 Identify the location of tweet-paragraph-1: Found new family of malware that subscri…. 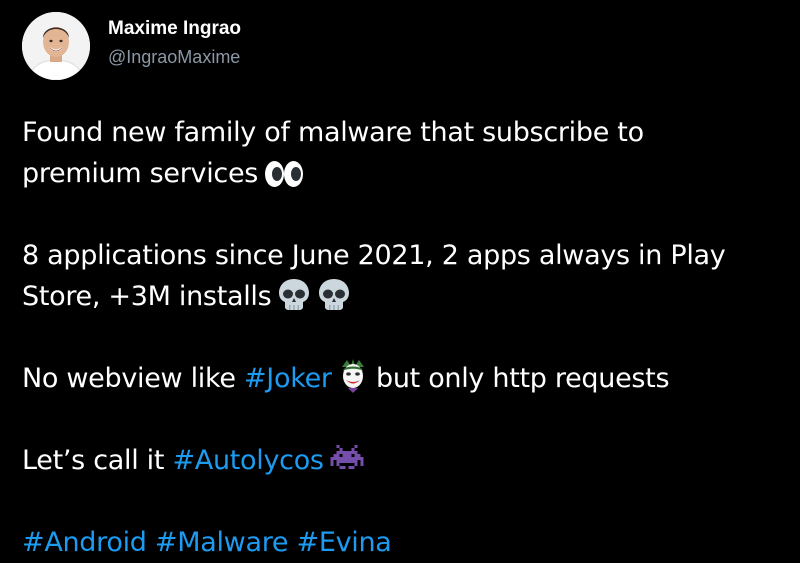
(407, 153).